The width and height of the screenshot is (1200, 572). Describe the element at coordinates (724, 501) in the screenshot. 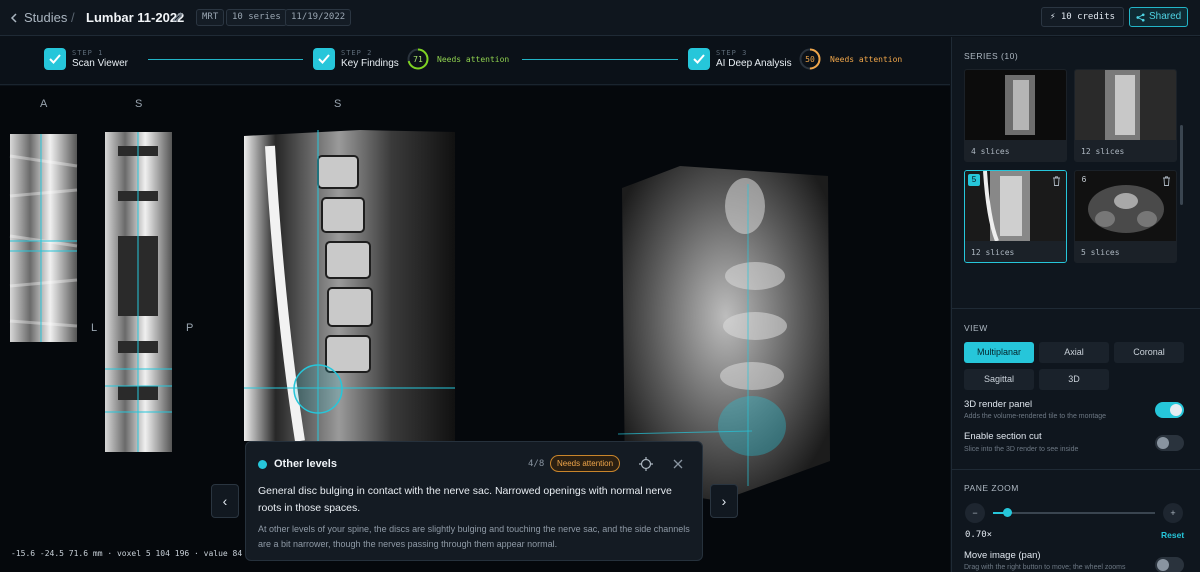

I see `next-finding-button: ›` at that location.